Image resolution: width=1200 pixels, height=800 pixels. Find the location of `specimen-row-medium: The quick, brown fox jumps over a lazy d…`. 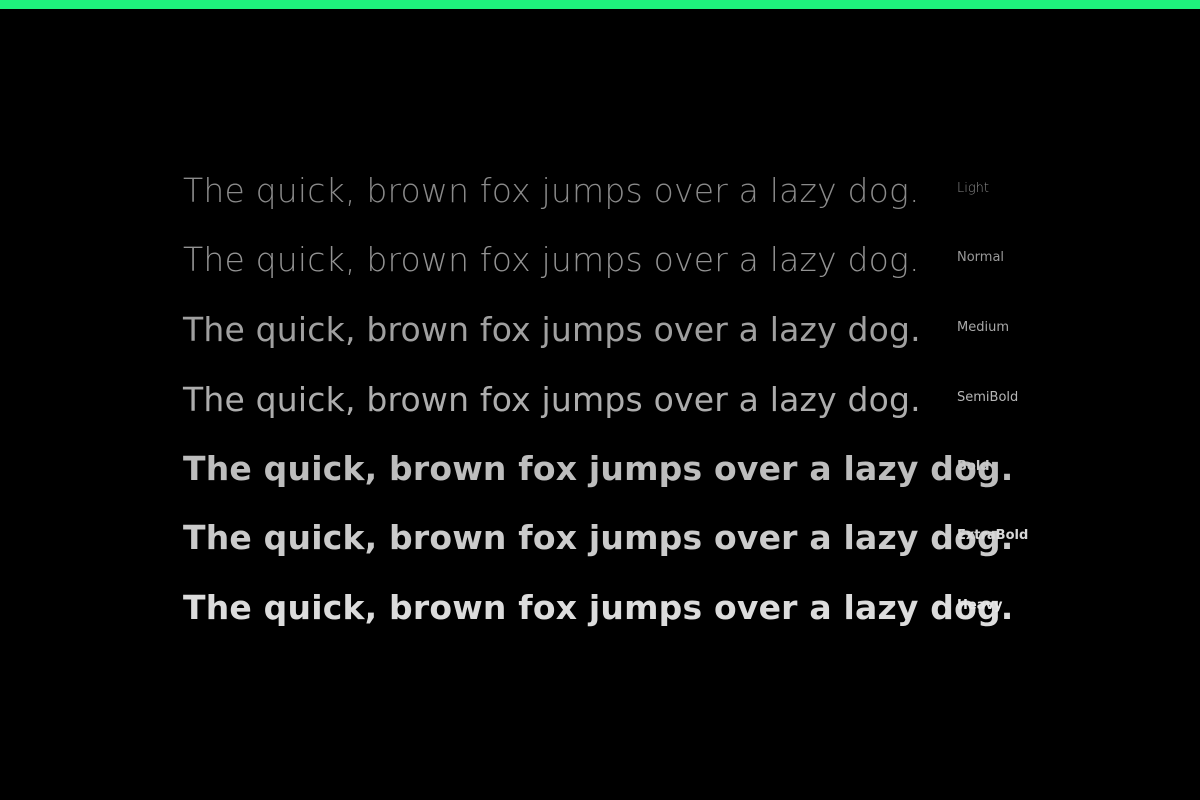

specimen-row-medium: The quick, brown fox jumps over a lazy d… is located at coordinates (600, 345).